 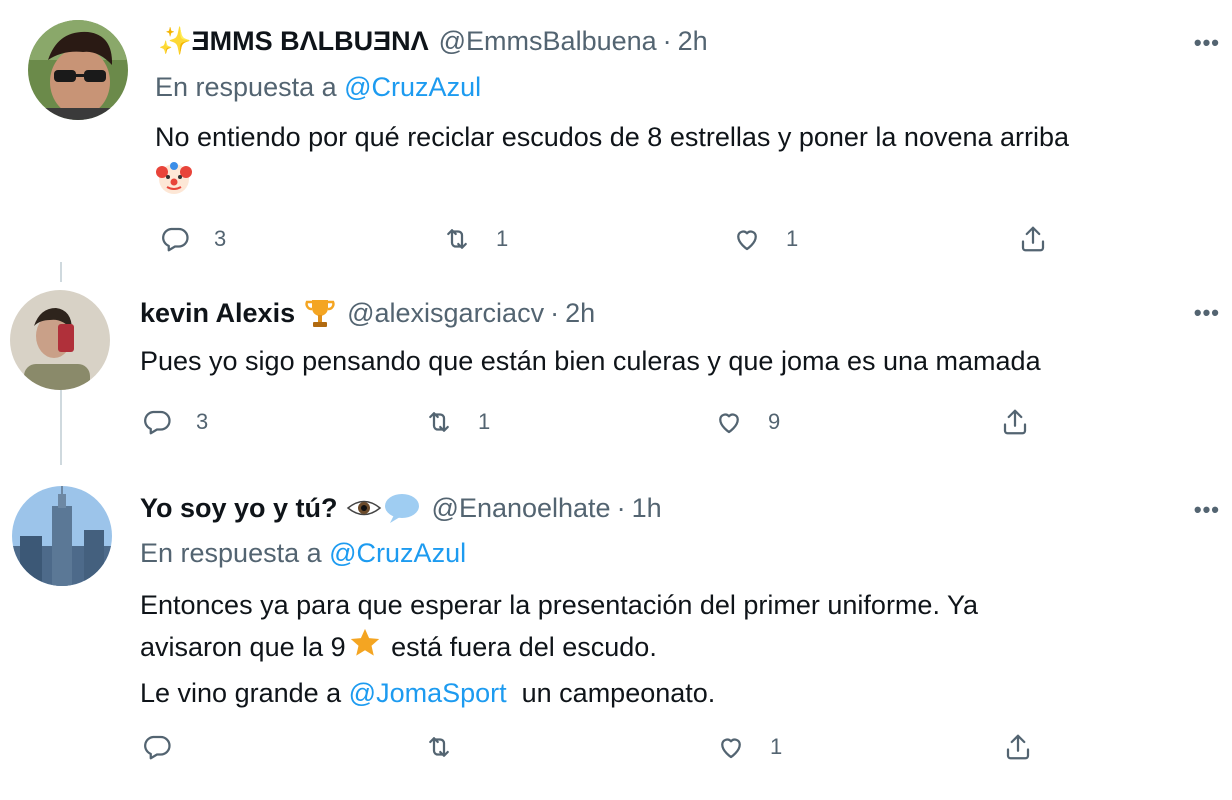 What do you see at coordinates (521, 508) in the screenshot?
I see `handle: @Enanoelhate` at bounding box center [521, 508].